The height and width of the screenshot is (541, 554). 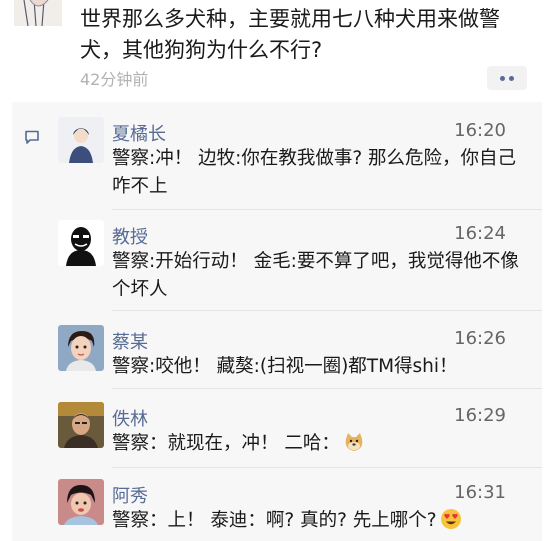 What do you see at coordinates (480, 415) in the screenshot?
I see `comment-time: 16:29` at bounding box center [480, 415].